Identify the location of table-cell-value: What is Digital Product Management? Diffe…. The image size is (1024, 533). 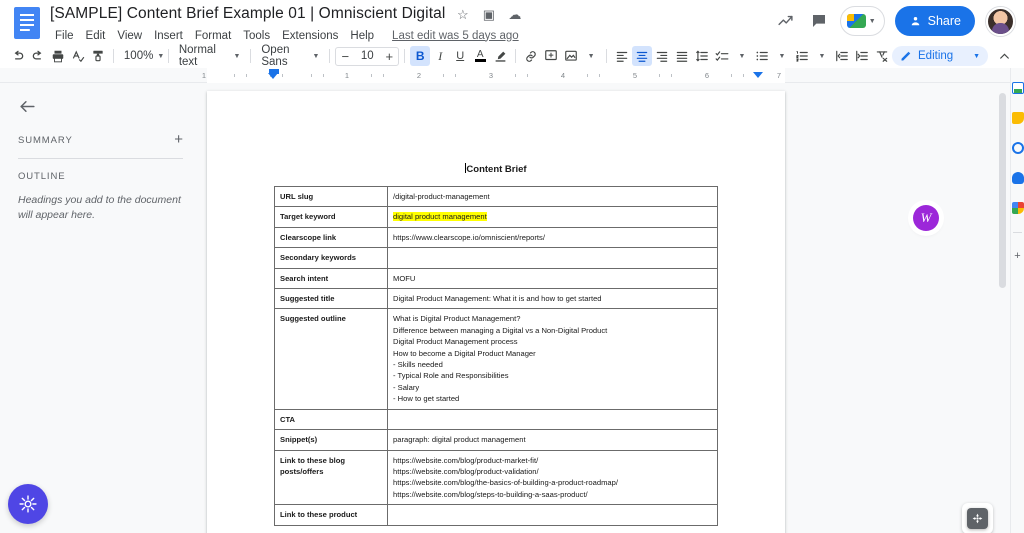
(552, 359).